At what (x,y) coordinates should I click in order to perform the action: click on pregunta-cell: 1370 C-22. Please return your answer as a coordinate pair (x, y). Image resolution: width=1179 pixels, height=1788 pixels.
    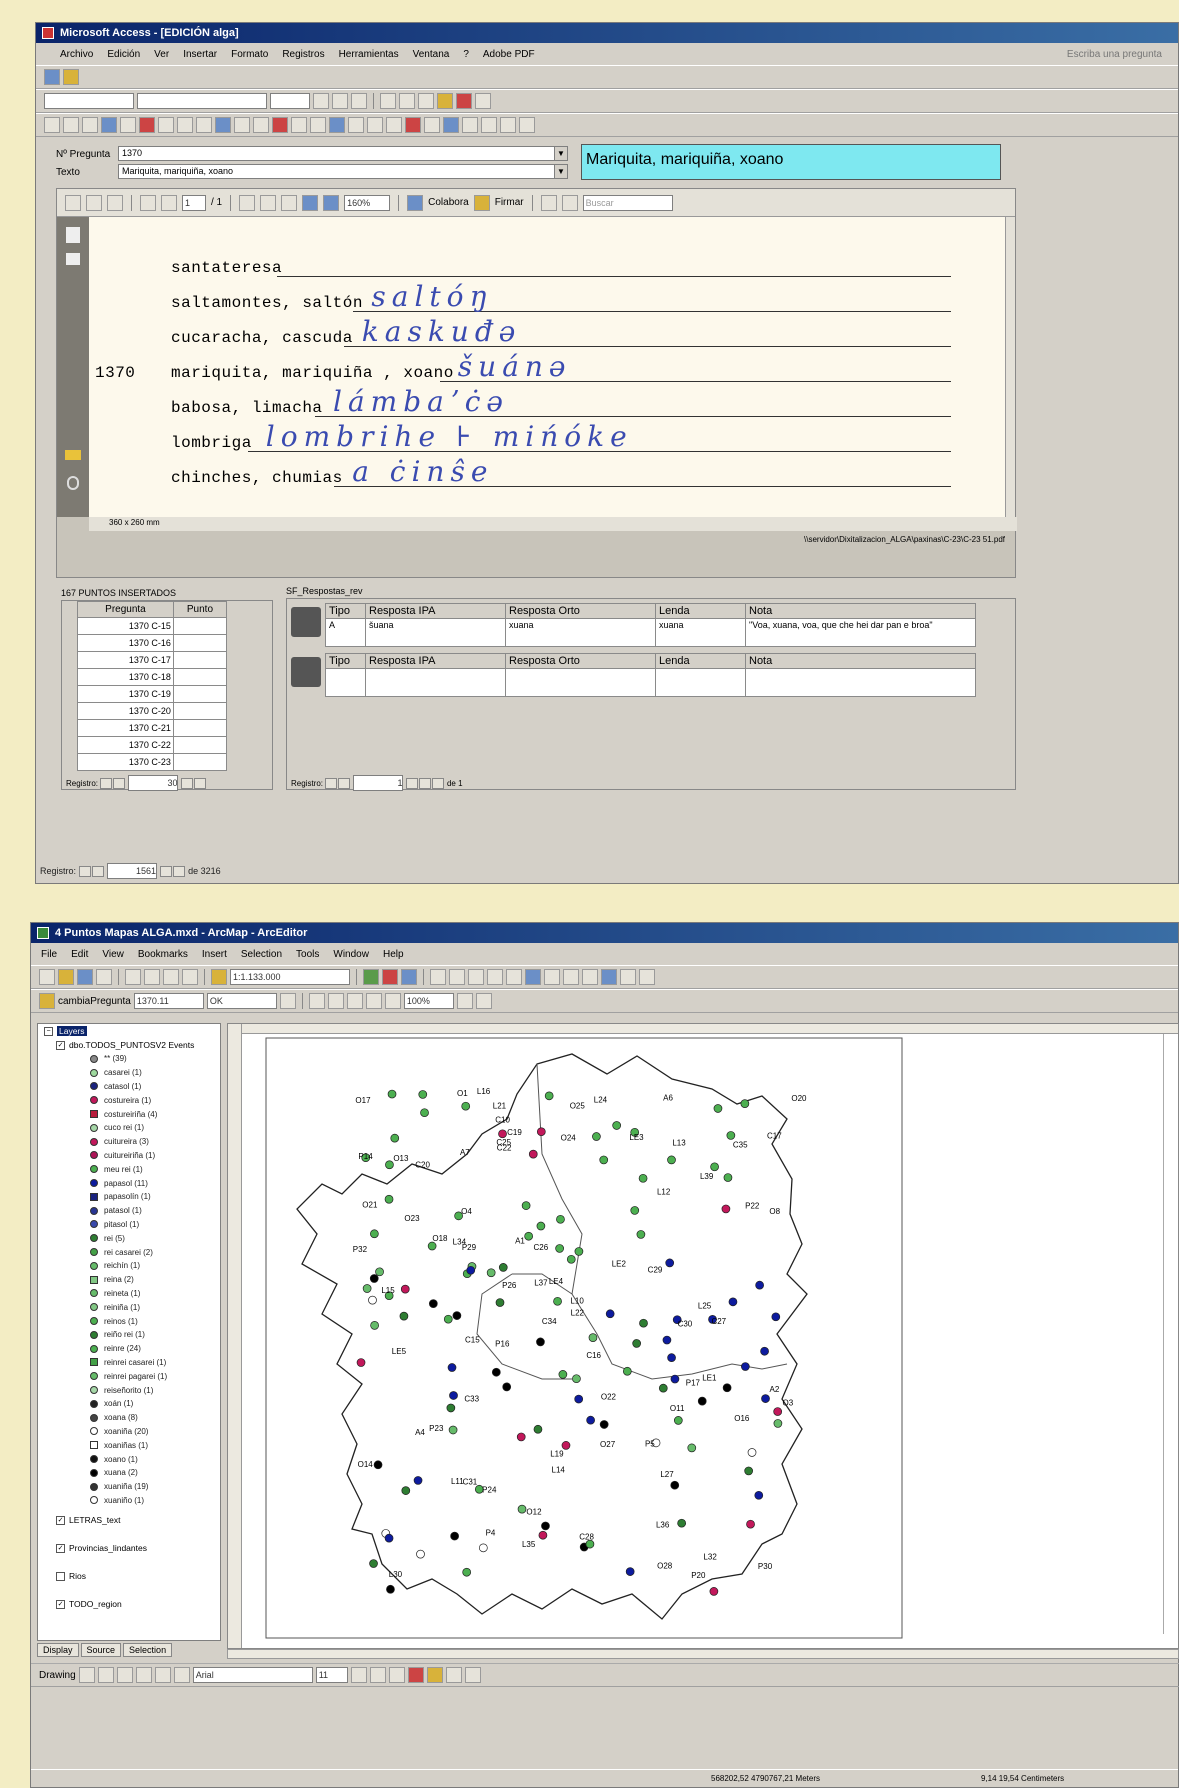
    Looking at the image, I should click on (125, 745).